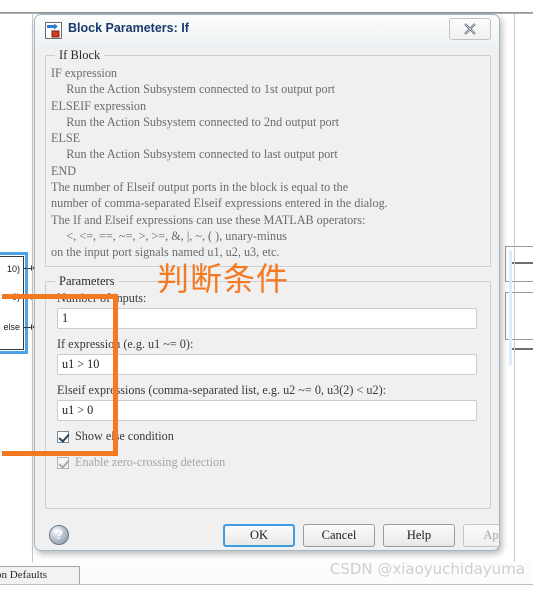  What do you see at coordinates (150, 462) in the screenshot?
I see `enable-zero-crossing-label: Enable zero-crossing detection` at bounding box center [150, 462].